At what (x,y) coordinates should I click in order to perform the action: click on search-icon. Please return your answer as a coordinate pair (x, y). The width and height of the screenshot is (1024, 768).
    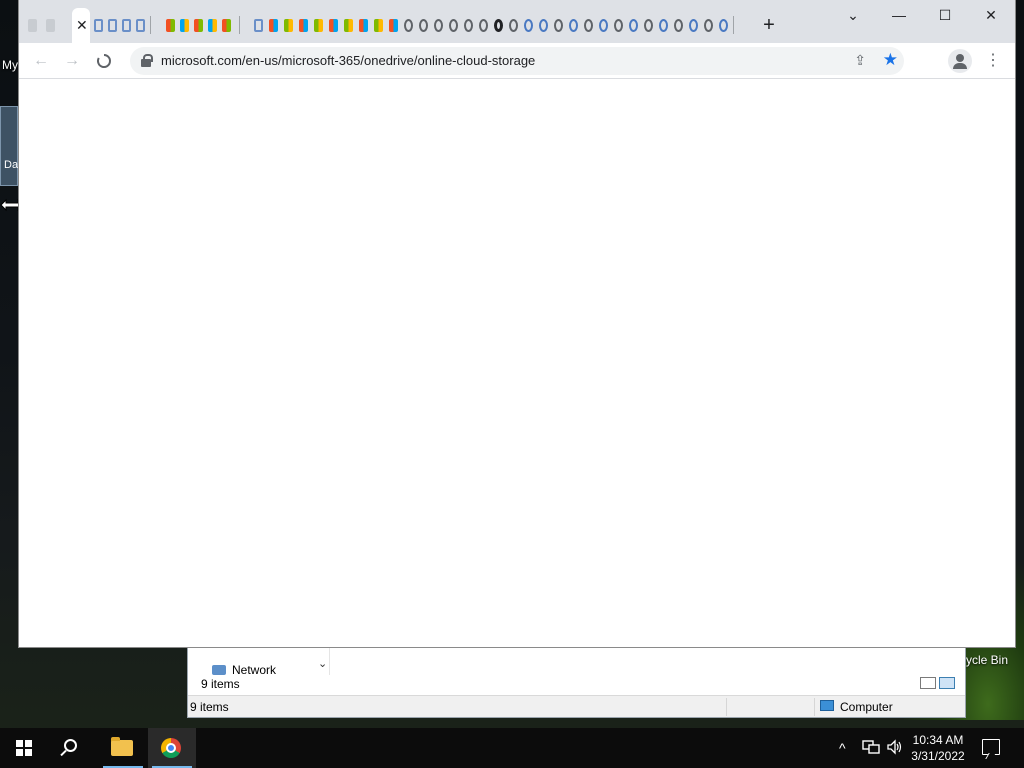
    Looking at the image, I should click on (70, 745).